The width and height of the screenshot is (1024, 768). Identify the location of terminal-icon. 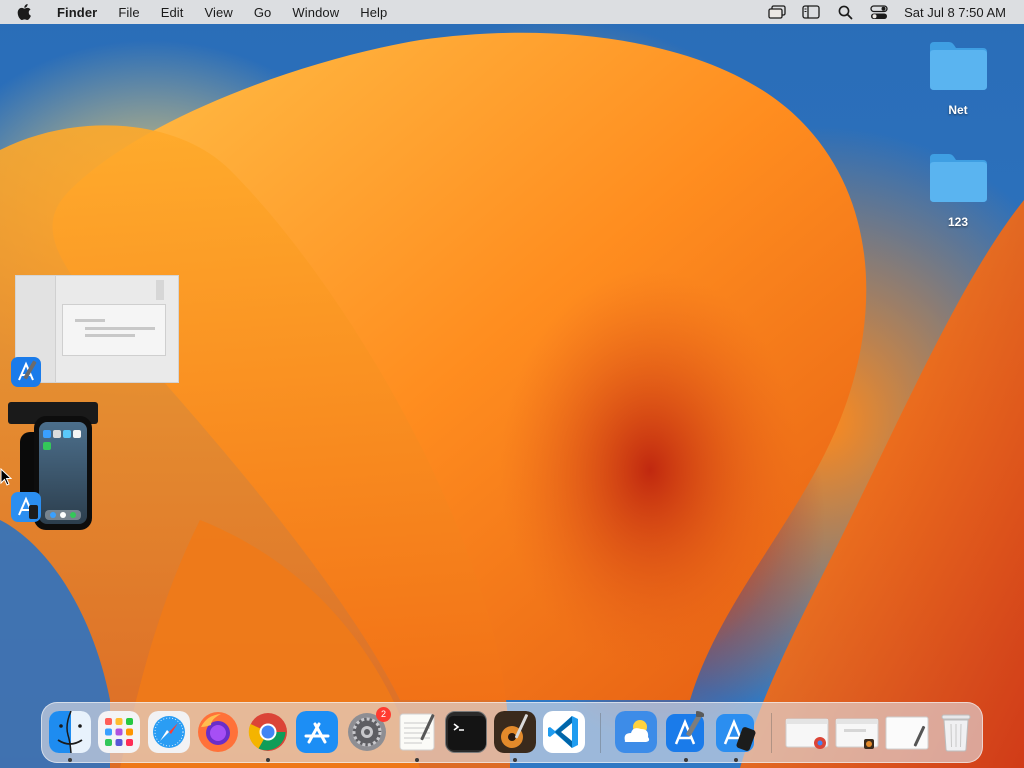
(466, 732).